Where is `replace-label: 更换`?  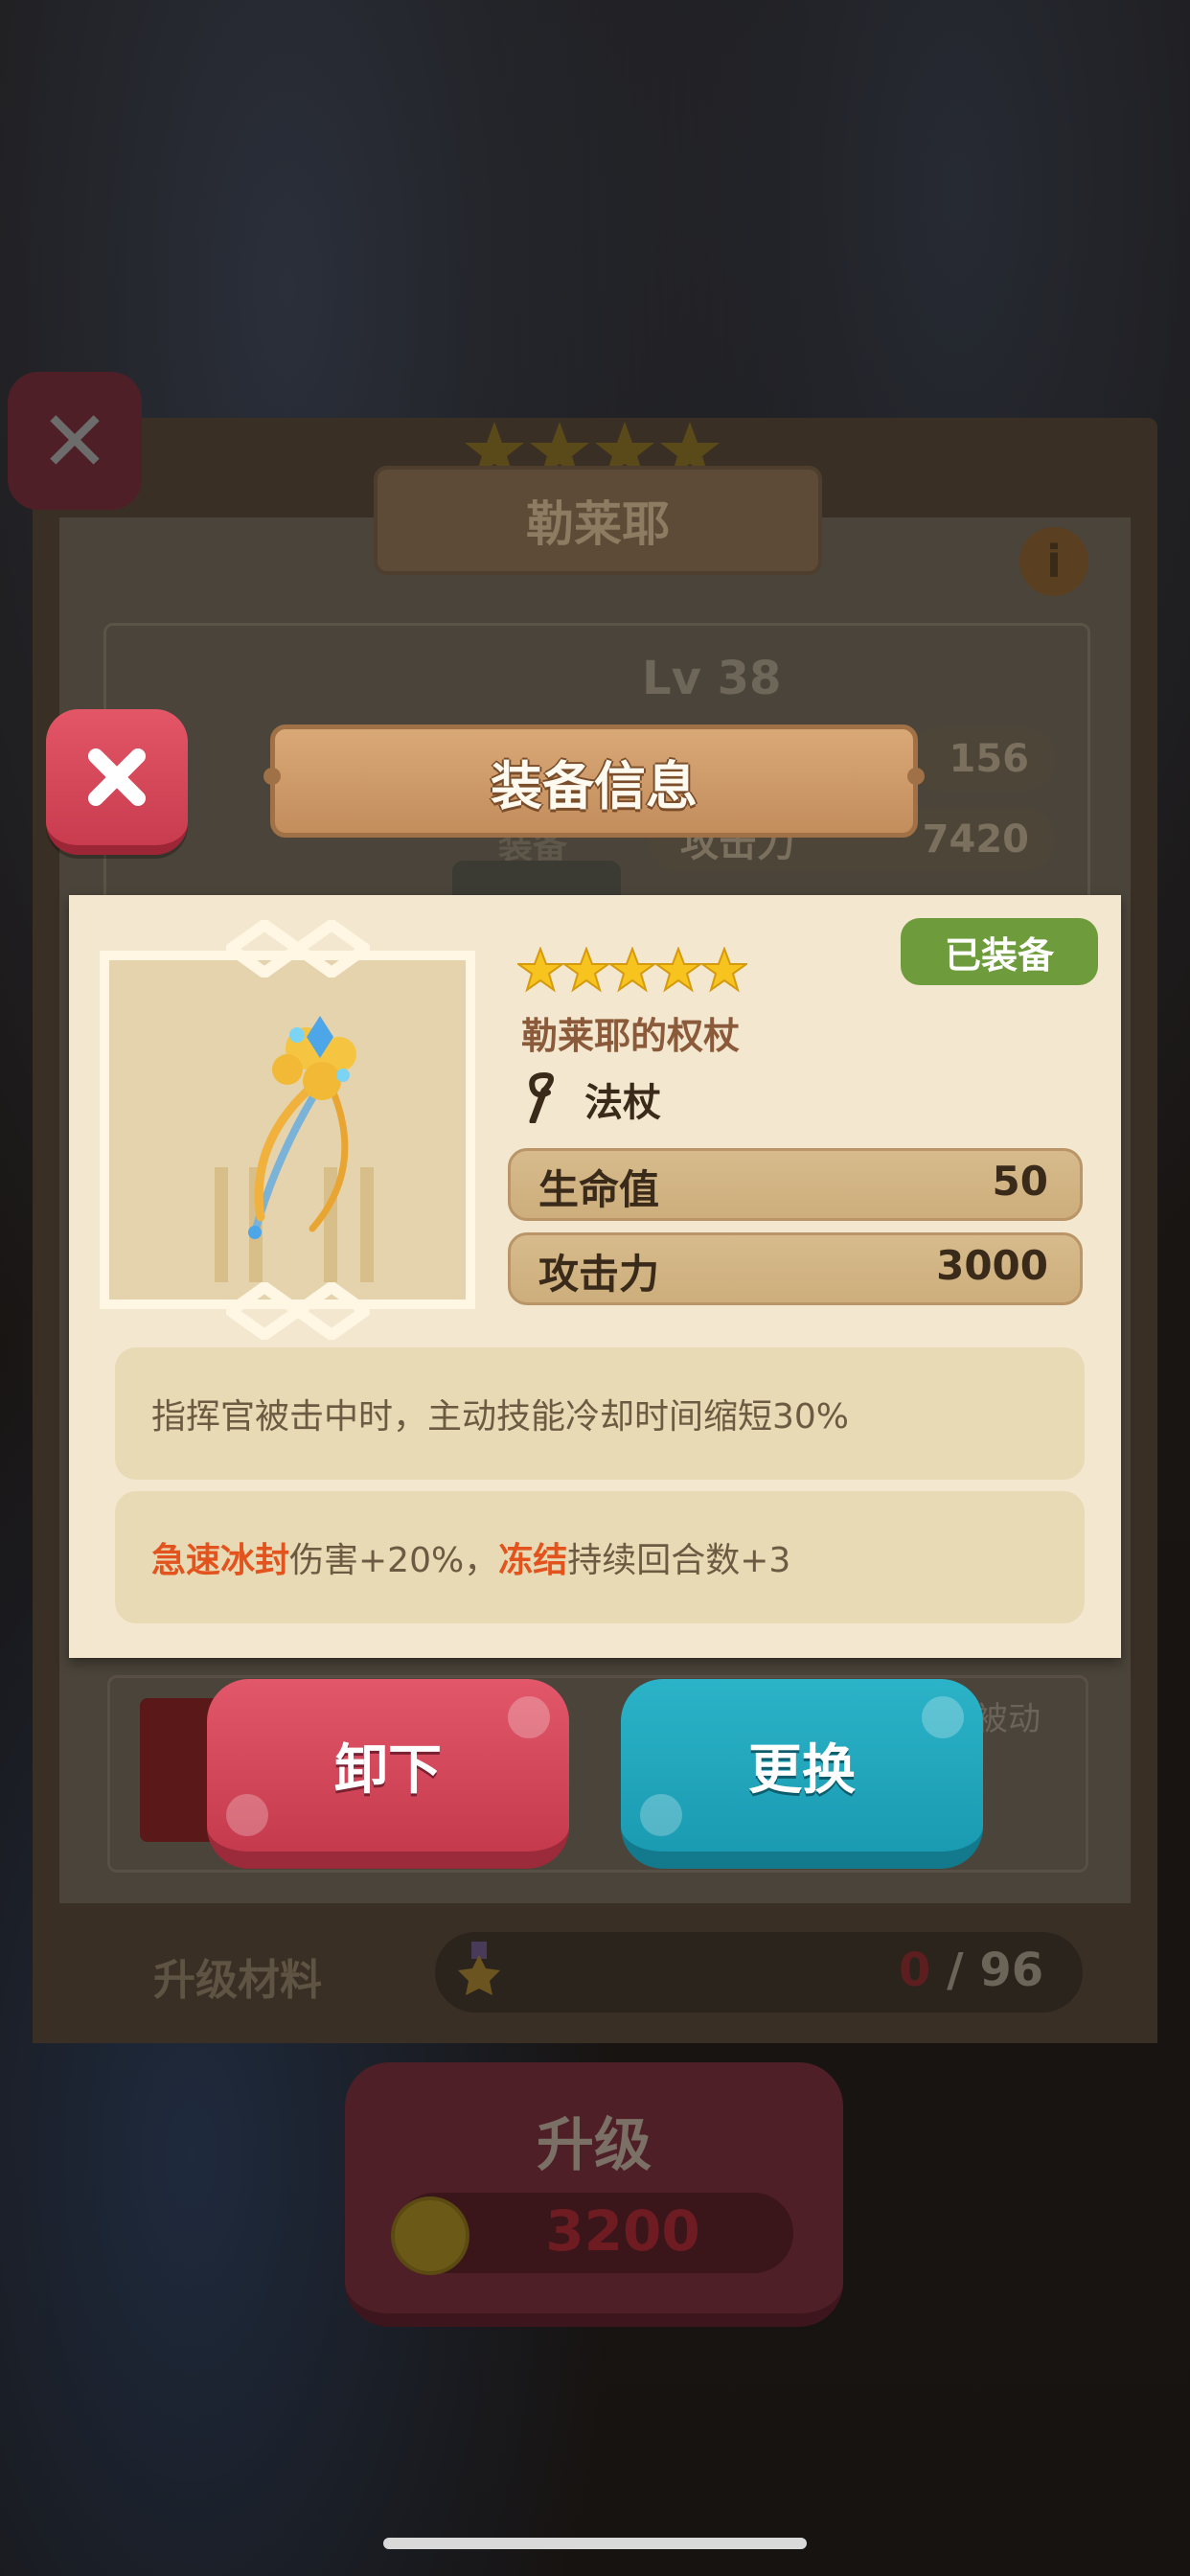 replace-label: 更换 is located at coordinates (802, 1770).